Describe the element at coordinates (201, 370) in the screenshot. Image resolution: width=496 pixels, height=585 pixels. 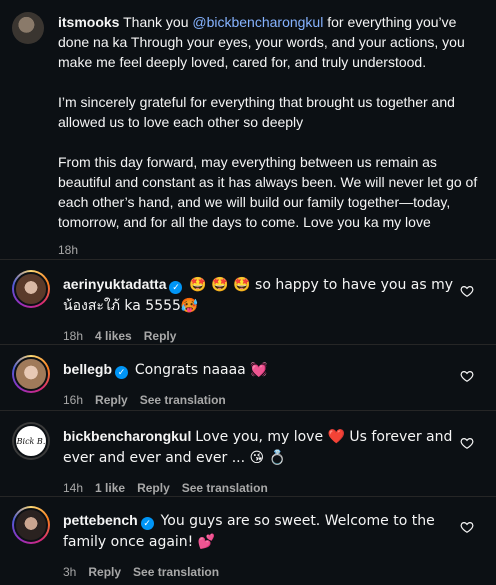
I see `comment-text: Congrats naaaa 💓` at that location.